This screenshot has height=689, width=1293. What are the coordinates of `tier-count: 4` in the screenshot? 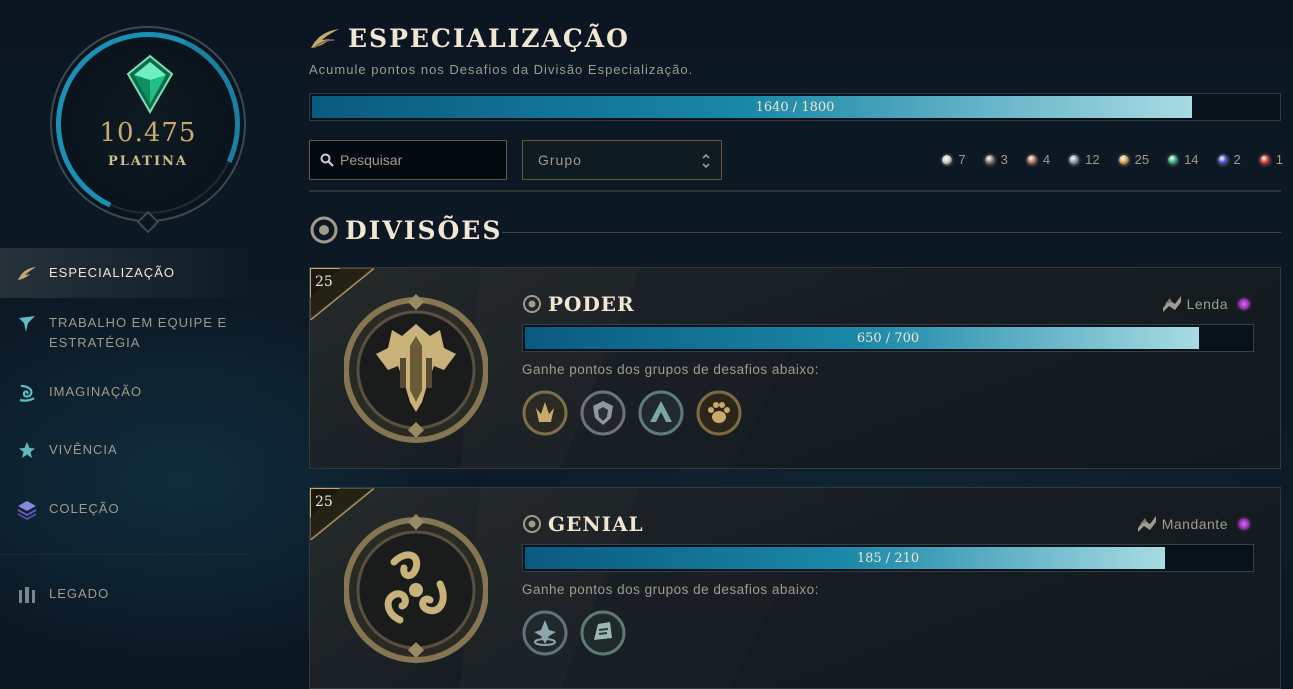 It's located at (1037, 159).